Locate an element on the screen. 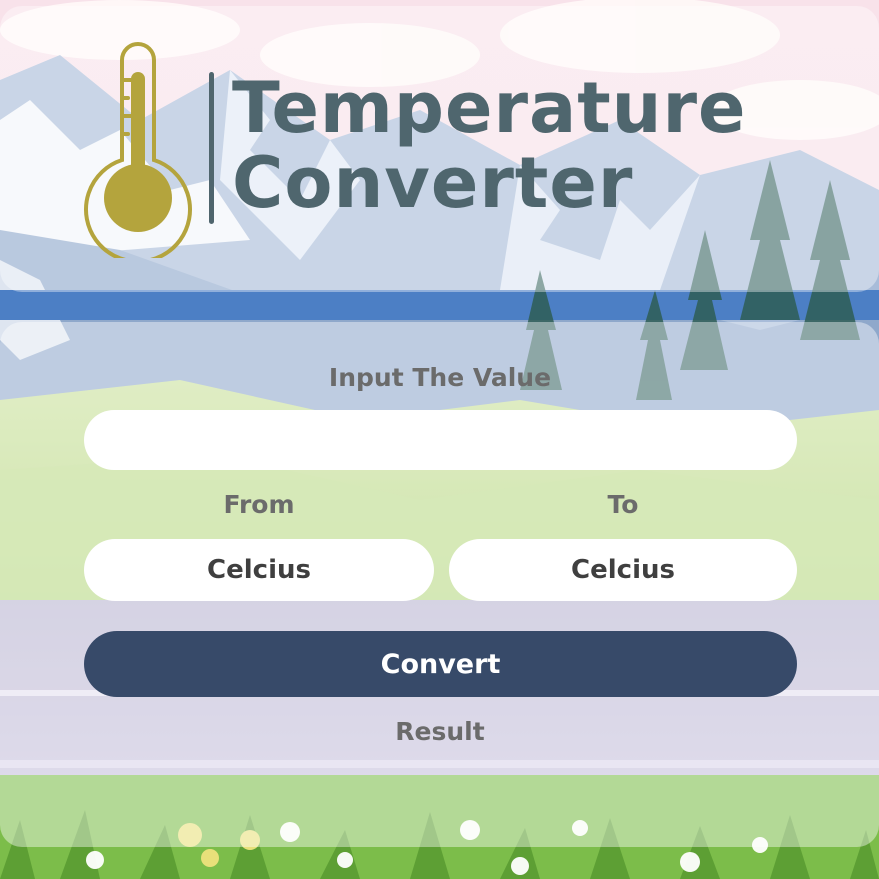  thermometer-icon is located at coordinates (138, 152).